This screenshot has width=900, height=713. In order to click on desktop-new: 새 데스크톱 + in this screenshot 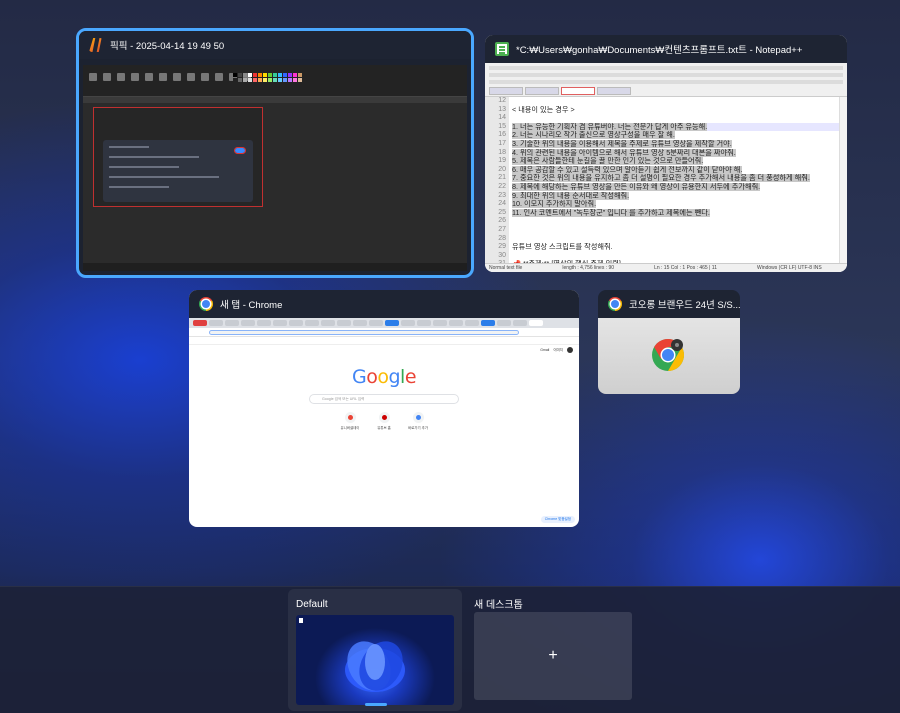, I will do `click(553, 650)`.